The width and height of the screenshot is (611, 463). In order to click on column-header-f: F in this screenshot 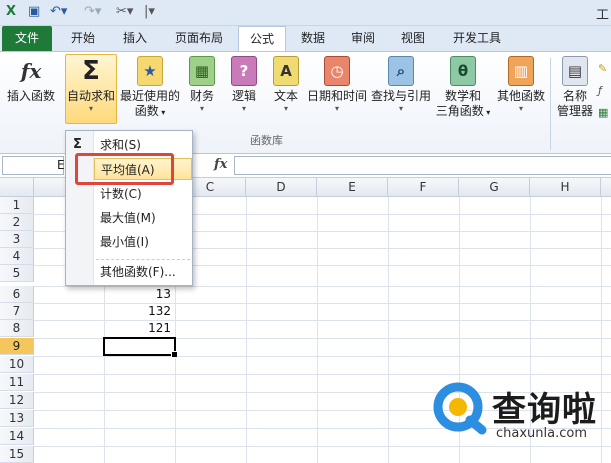, I will do `click(423, 187)`.